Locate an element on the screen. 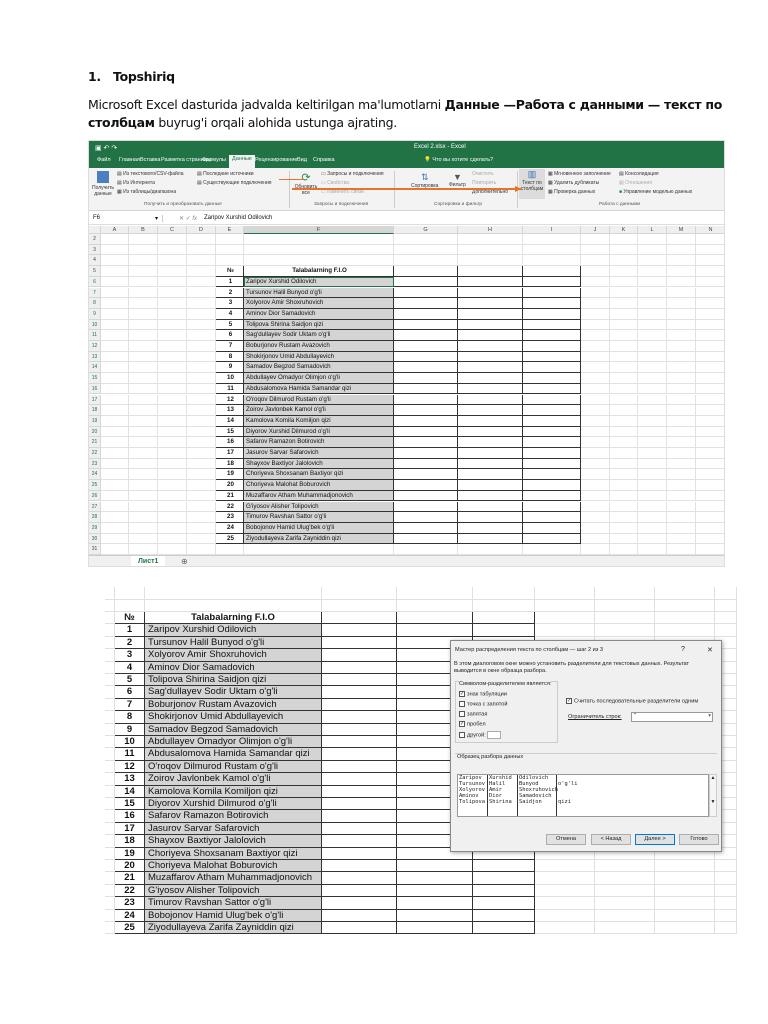 The height and width of the screenshot is (1024, 768). cell: 1 is located at coordinates (230, 282).